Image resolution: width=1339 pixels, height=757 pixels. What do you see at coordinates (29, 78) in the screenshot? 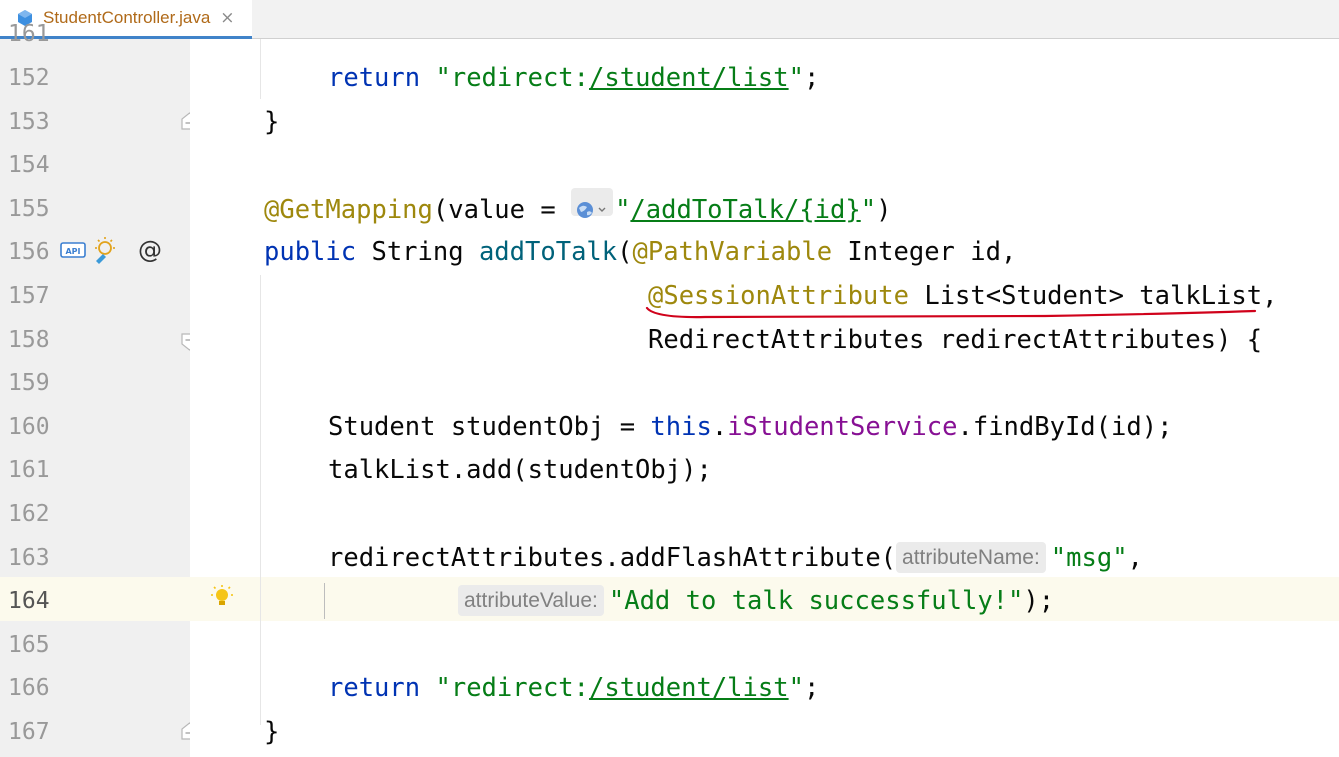
I see `line-number: 152` at bounding box center [29, 78].